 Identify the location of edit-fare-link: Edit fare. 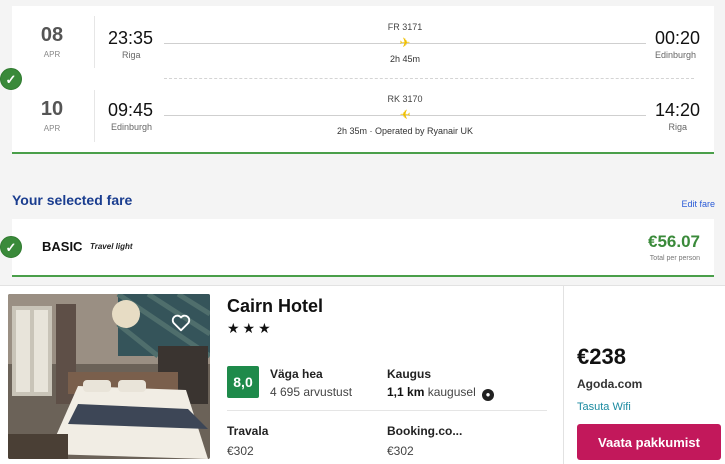
(698, 204).